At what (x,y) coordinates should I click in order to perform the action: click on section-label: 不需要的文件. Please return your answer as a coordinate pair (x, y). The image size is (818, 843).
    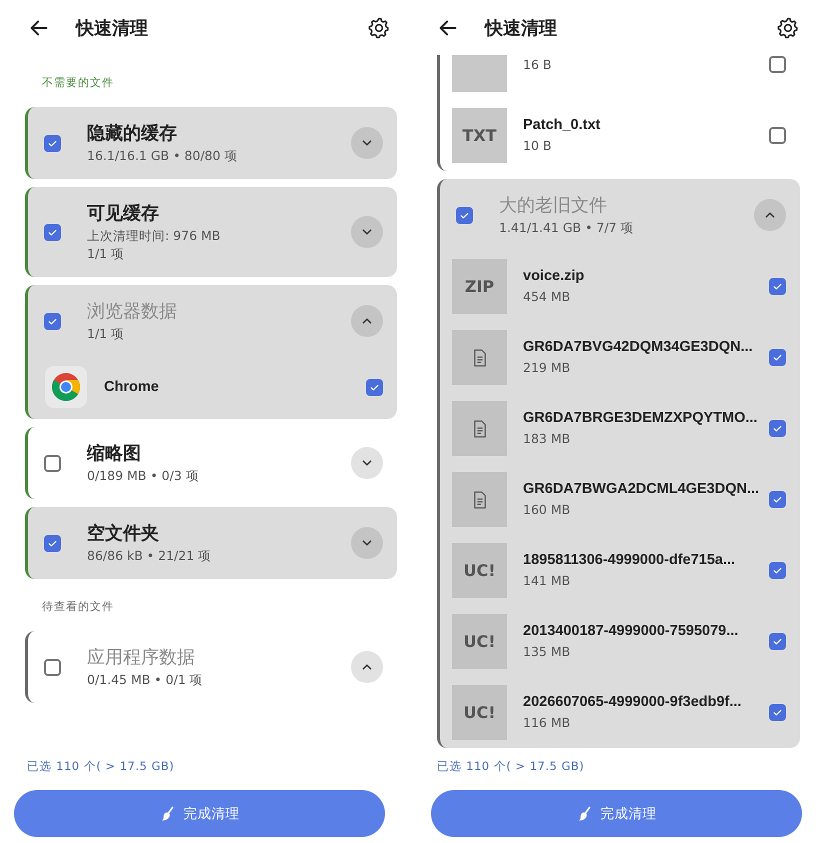
    Looking at the image, I should click on (78, 82).